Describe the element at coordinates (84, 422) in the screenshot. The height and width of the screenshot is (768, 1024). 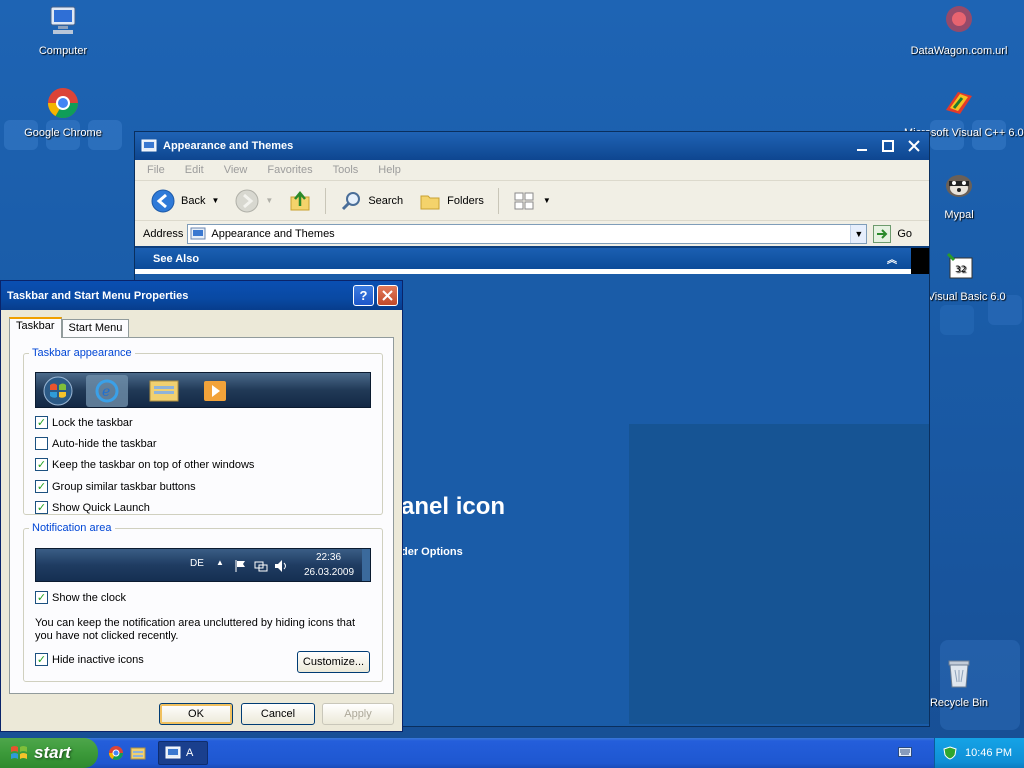
I see `lock-taskbar-option: ✓ Lock the taskbar` at that location.